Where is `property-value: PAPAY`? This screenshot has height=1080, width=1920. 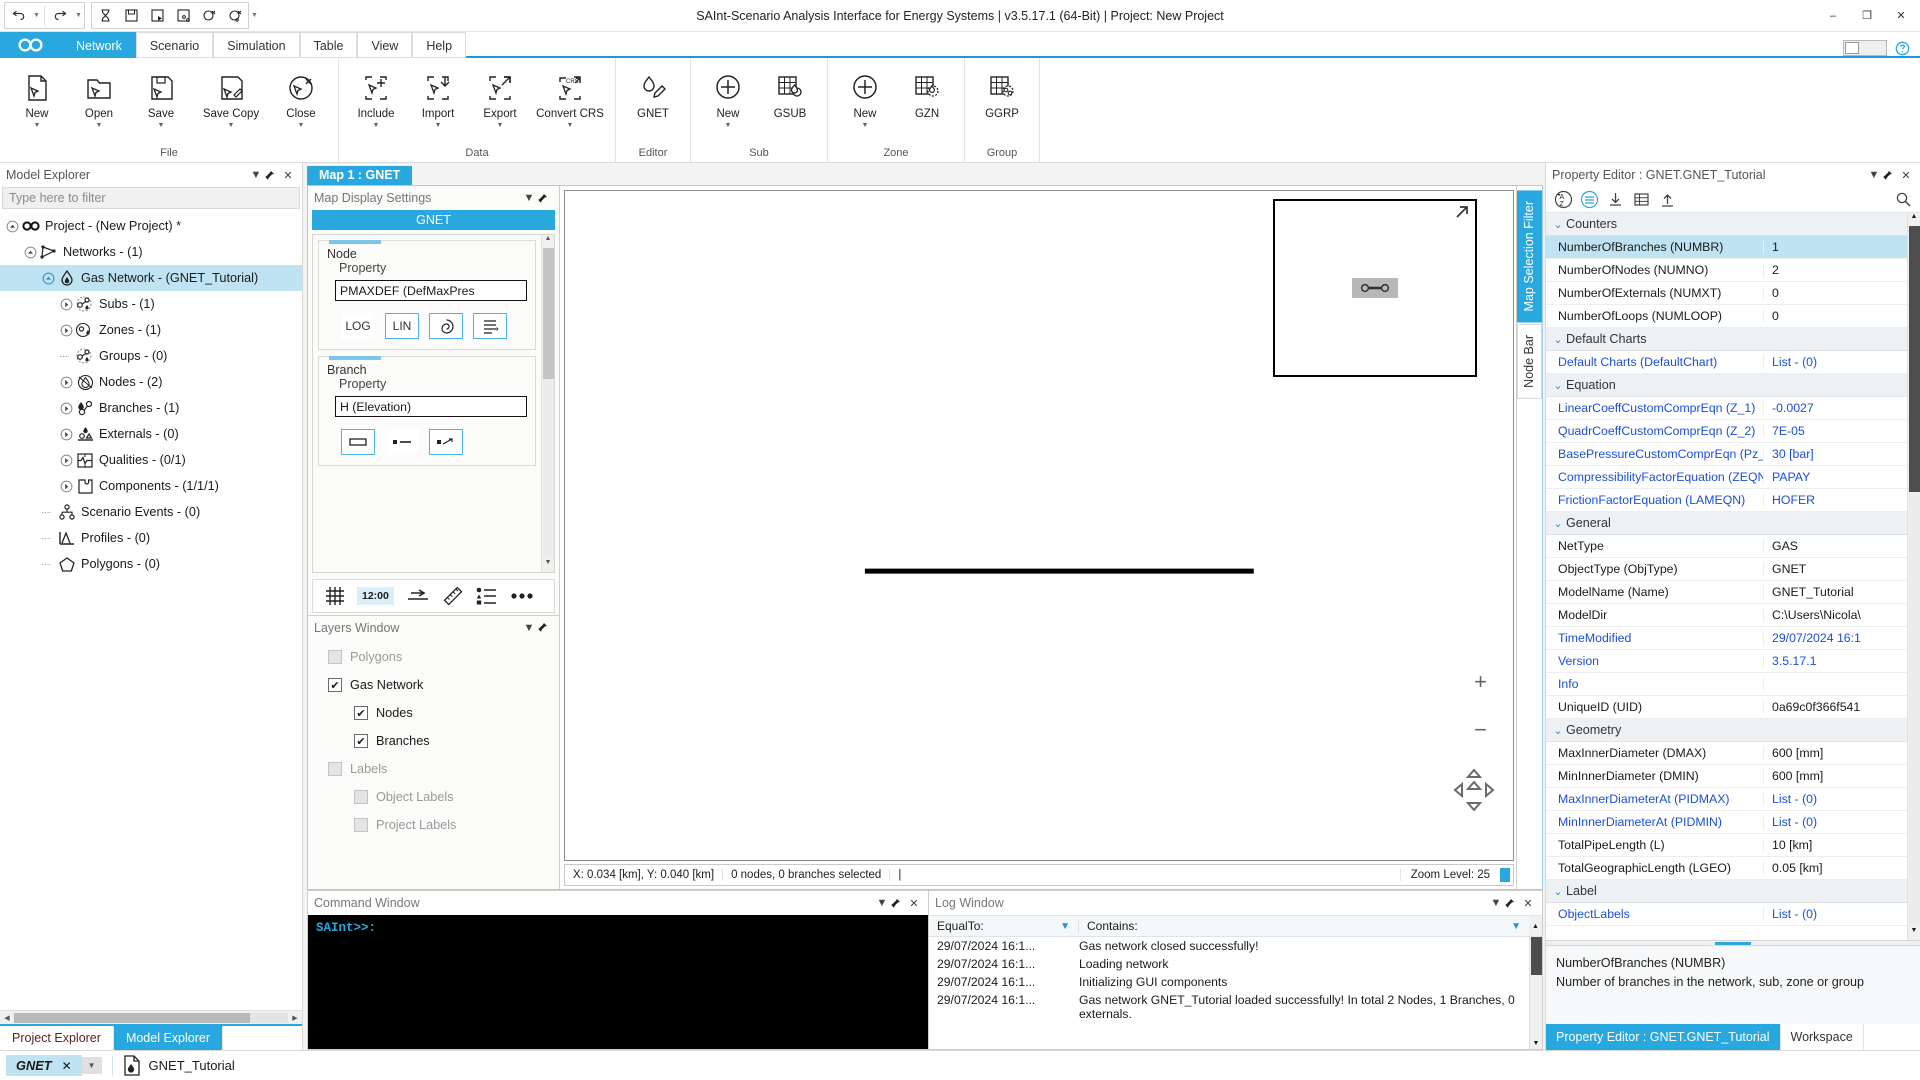 property-value: PAPAY is located at coordinates (1835, 477).